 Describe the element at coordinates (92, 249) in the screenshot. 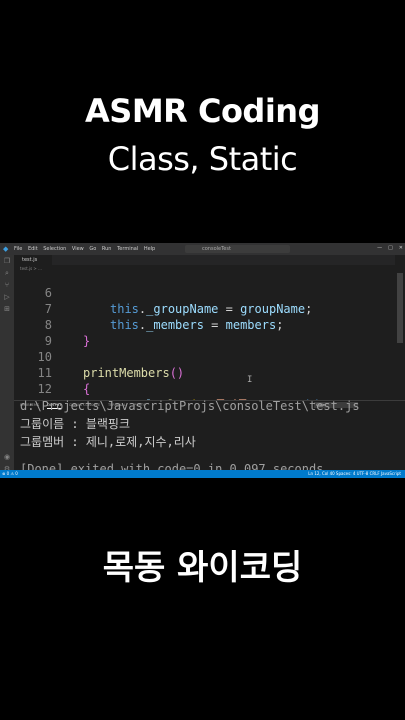

I see `menu-go: Go` at that location.